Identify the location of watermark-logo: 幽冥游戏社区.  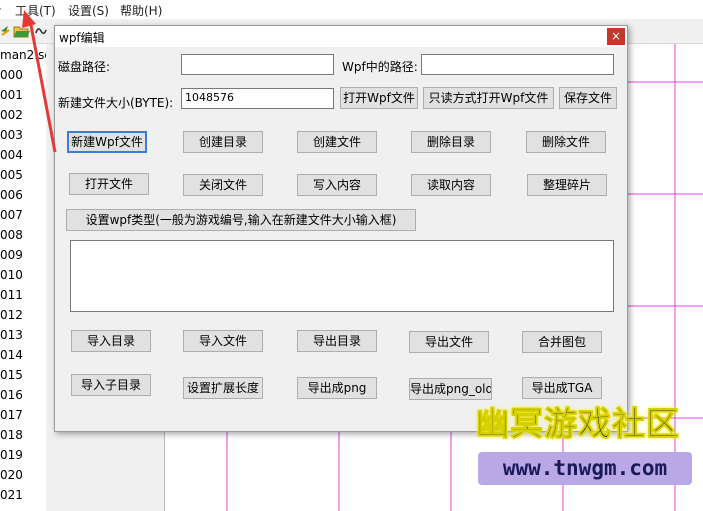
(578, 424).